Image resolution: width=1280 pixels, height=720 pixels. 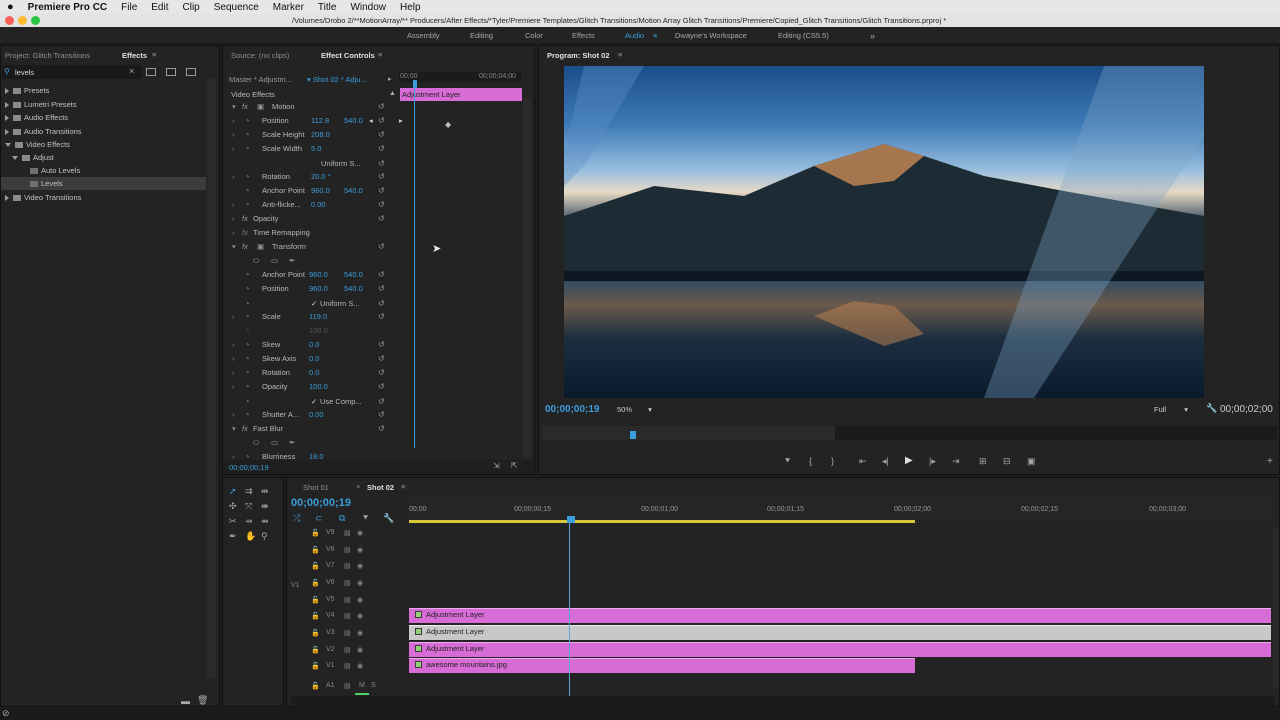 What do you see at coordinates (373, 123) in the screenshot?
I see `ec-row-position: › ◔ Position 112.8 540.0 ◂ ↺ ▸` at bounding box center [373, 123].